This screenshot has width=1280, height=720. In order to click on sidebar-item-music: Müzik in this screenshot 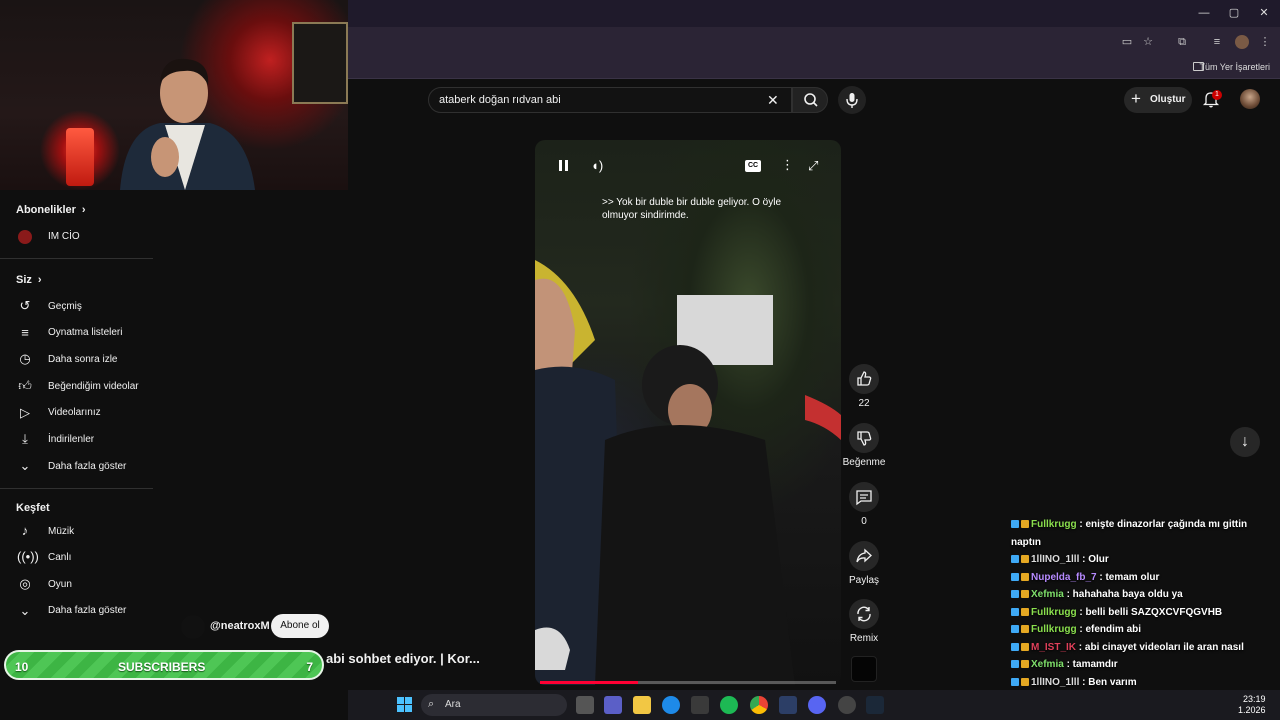, I will do `click(61, 531)`.